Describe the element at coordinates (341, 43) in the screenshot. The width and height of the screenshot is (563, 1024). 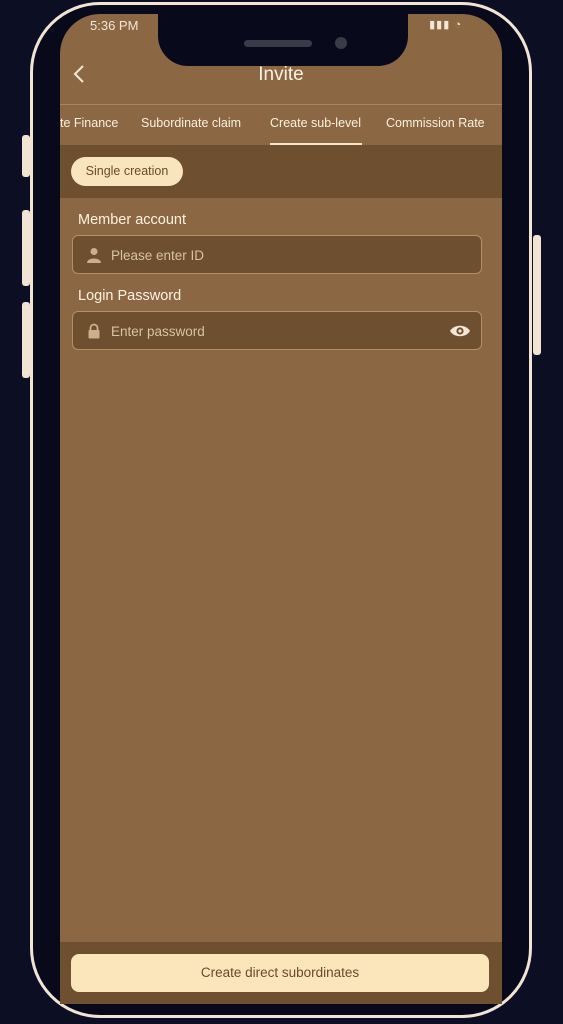
I see `phone-camera` at that location.